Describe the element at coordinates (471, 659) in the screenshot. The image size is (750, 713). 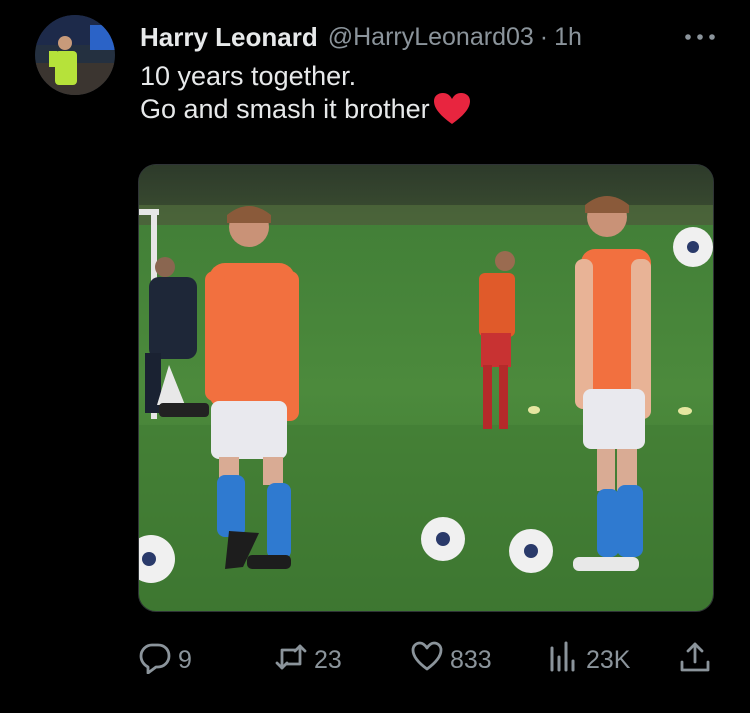
I see `like-count: 833` at that location.